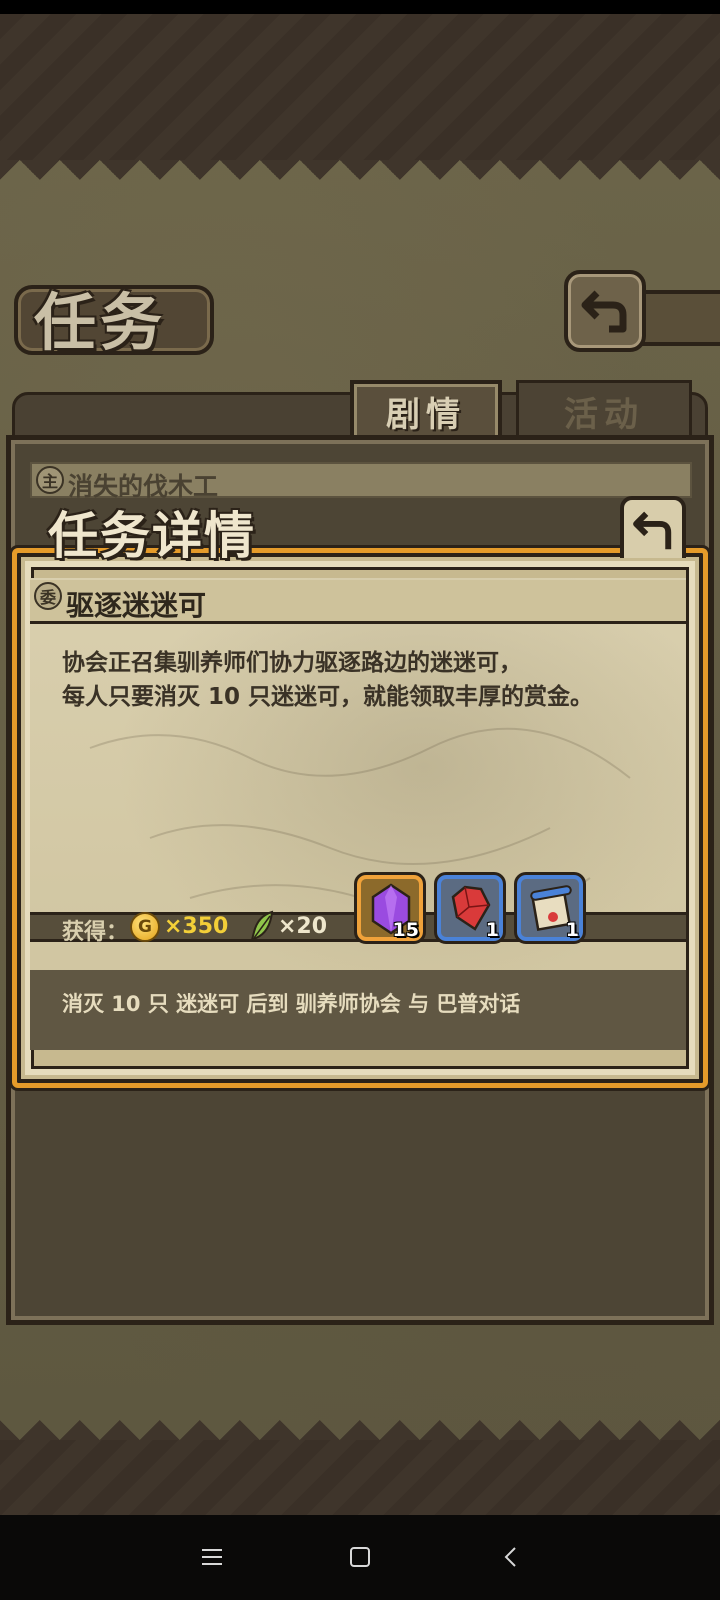  What do you see at coordinates (550, 908) in the screenshot?
I see `reward-item-scroll: 1` at bounding box center [550, 908].